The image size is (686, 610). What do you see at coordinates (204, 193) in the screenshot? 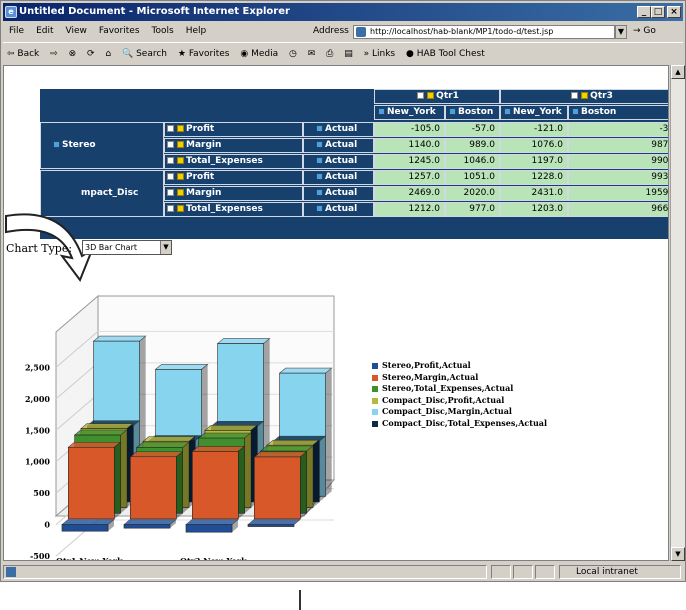
I see `measure-header-label: Margin` at bounding box center [204, 193].